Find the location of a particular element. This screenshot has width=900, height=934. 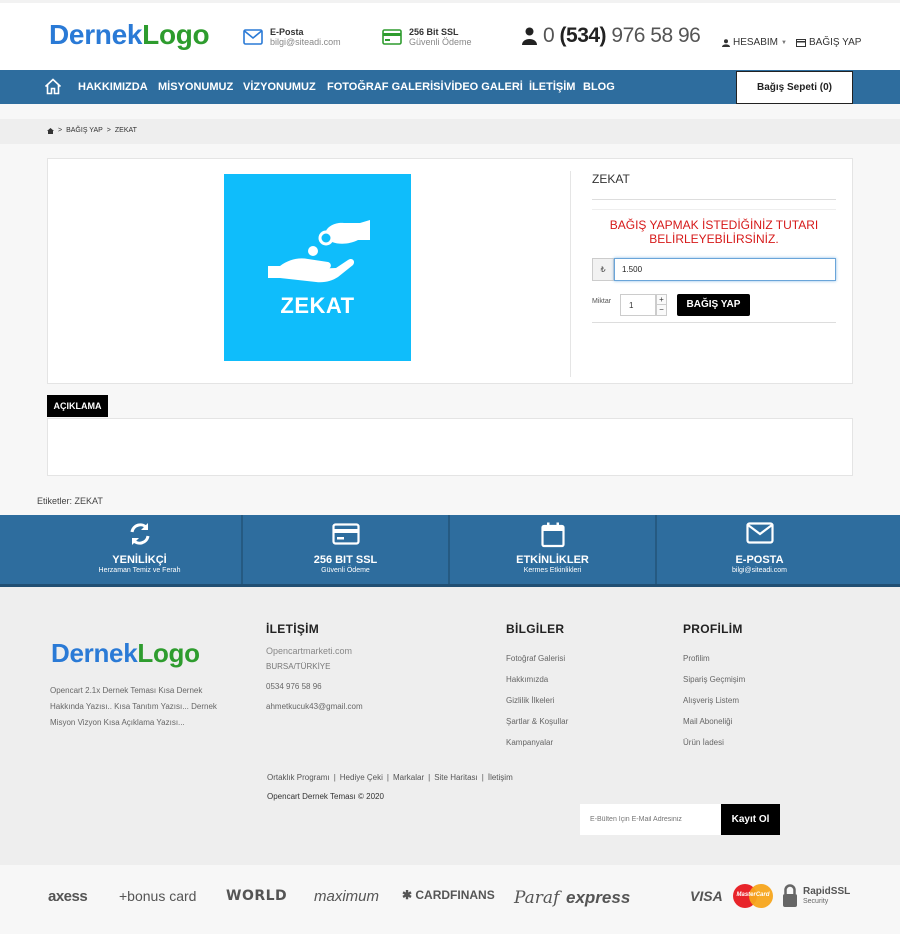

footer-bottom-link: Ortaklık Programı is located at coordinates (298, 777).